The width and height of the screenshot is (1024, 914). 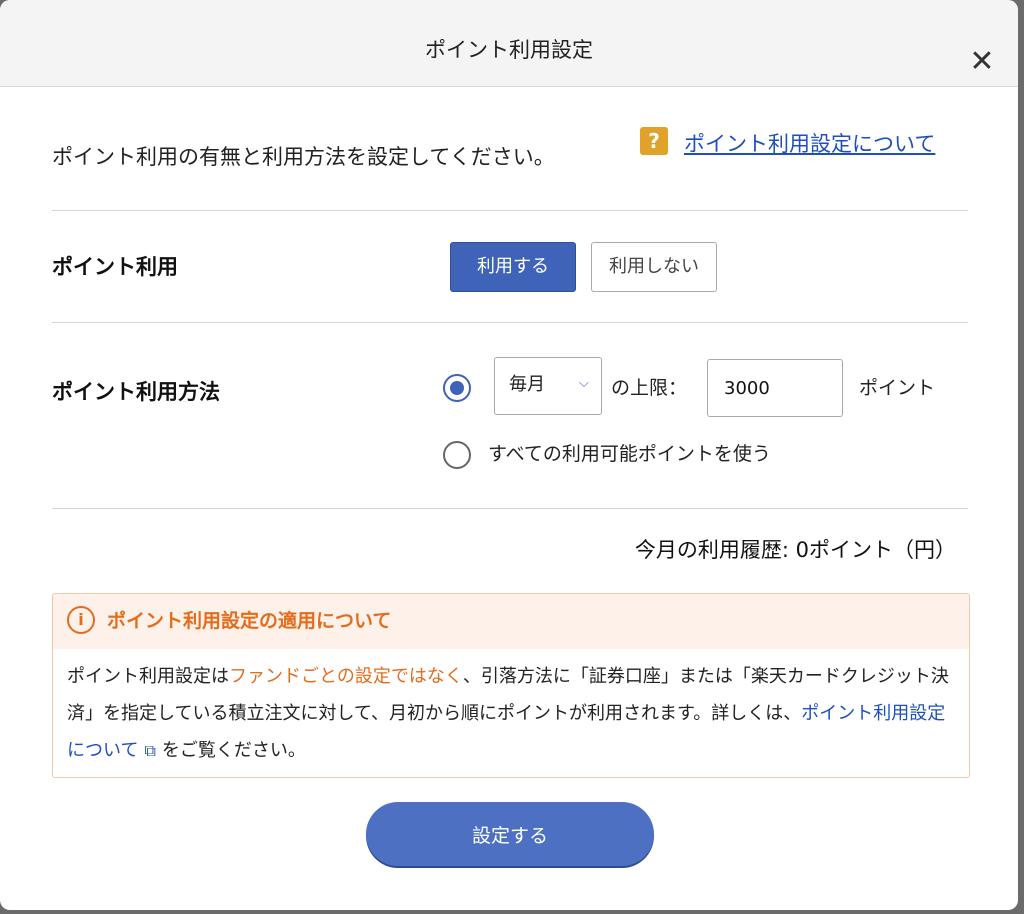 I want to click on notice-text: ポイント利用設定は, so click(x=148, y=676).